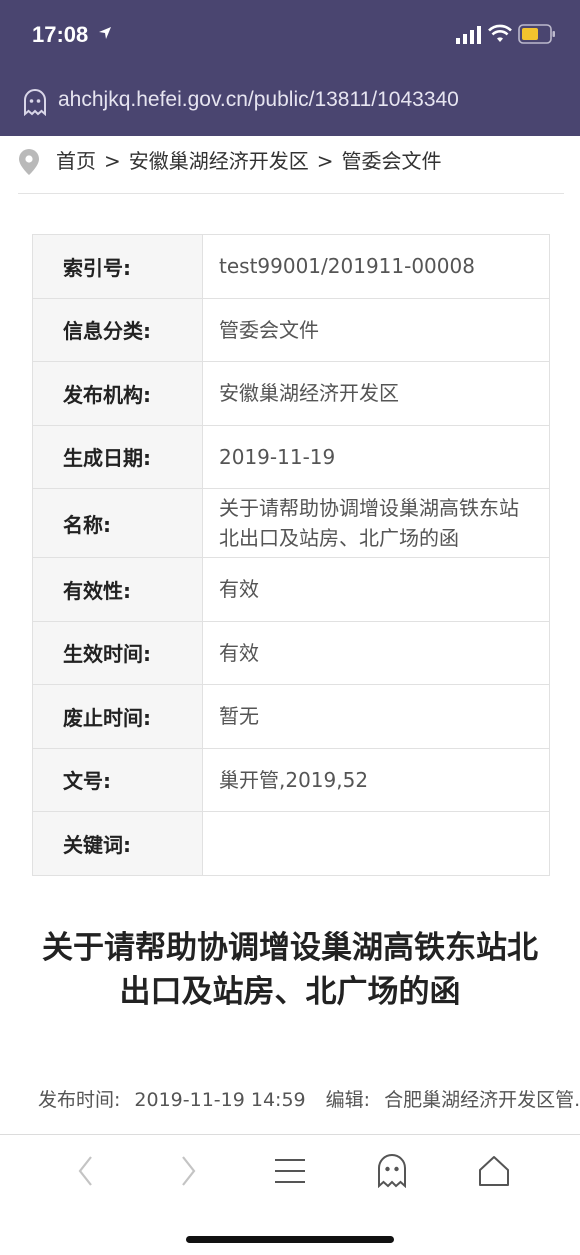  I want to click on battery-icon, so click(536, 34).